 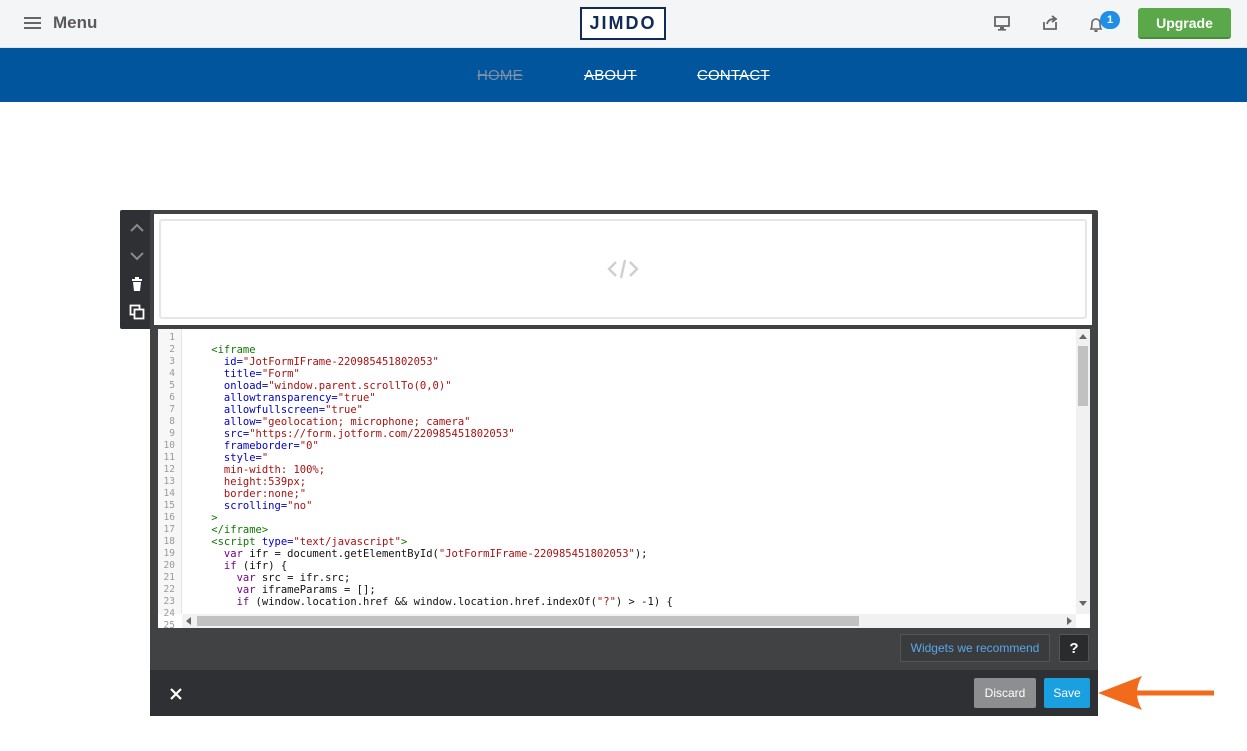 I want to click on desktop-preview-icon, so click(x=1002, y=23).